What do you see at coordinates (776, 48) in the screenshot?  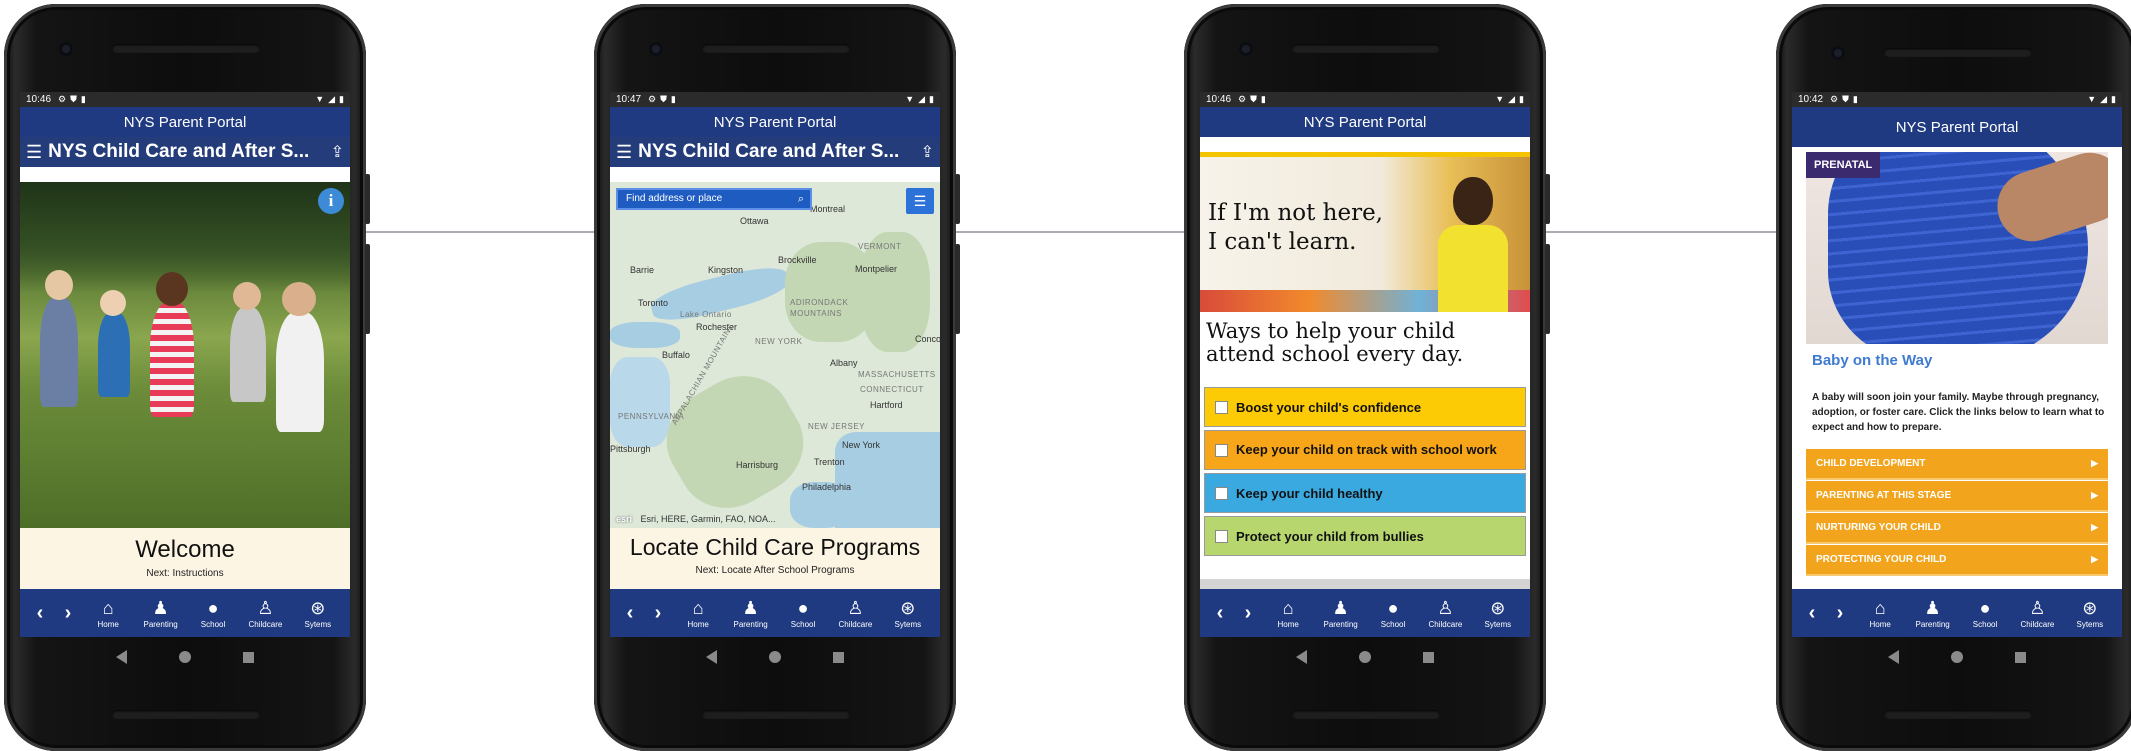 I see `earpiece-speaker` at bounding box center [776, 48].